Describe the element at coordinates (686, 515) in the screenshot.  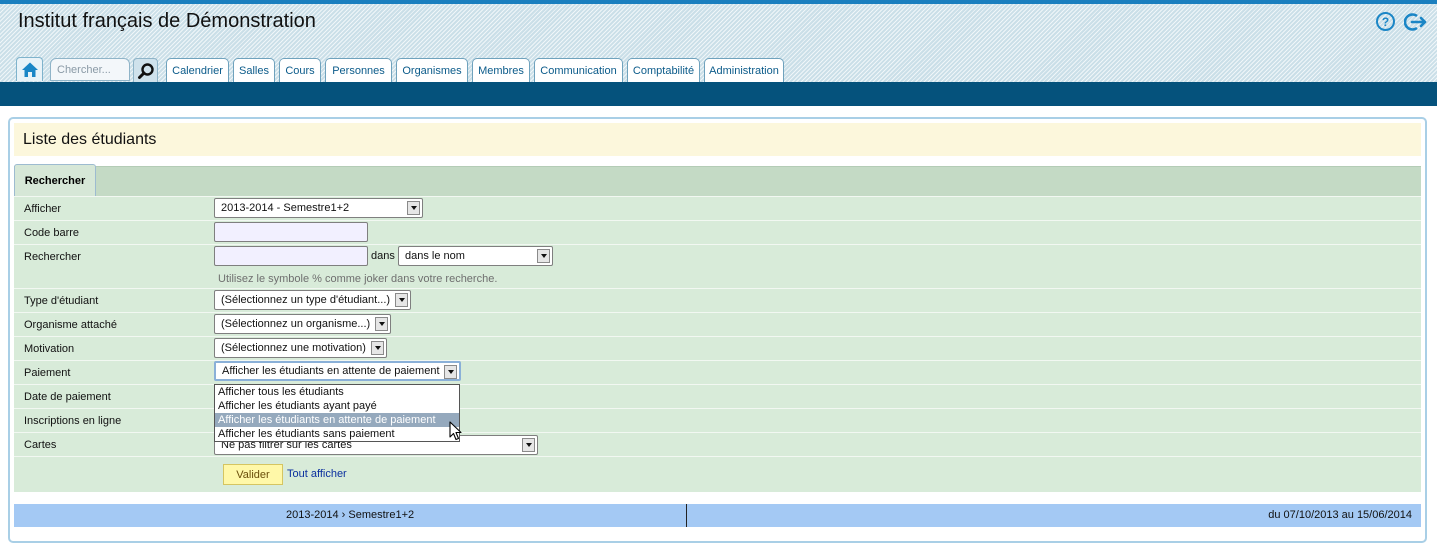
I see `period-divider` at that location.